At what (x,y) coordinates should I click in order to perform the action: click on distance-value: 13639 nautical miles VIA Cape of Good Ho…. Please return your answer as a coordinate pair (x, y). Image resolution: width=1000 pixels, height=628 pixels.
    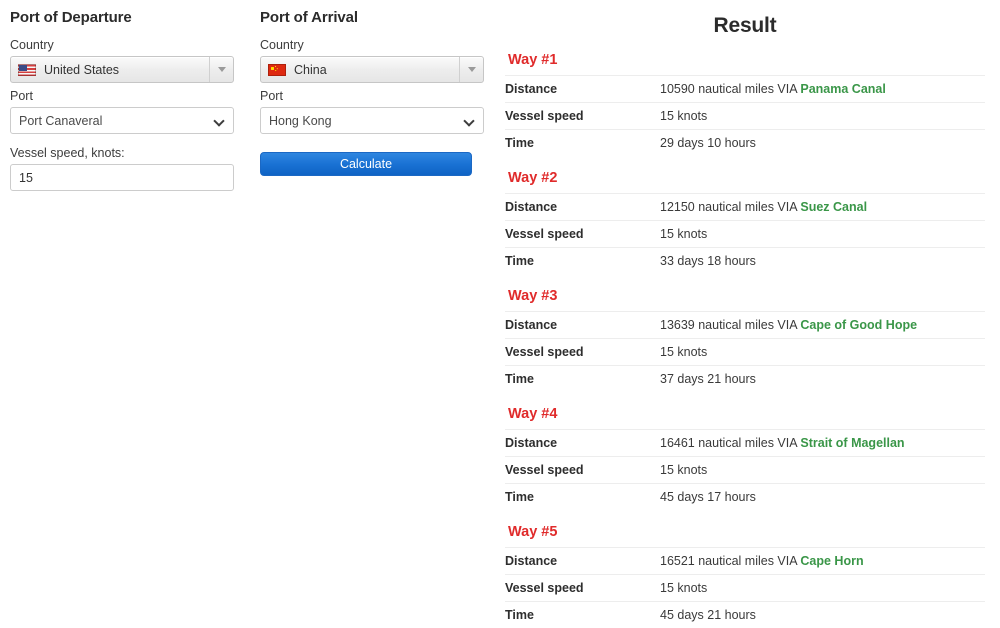
    Looking at the image, I should click on (822, 325).